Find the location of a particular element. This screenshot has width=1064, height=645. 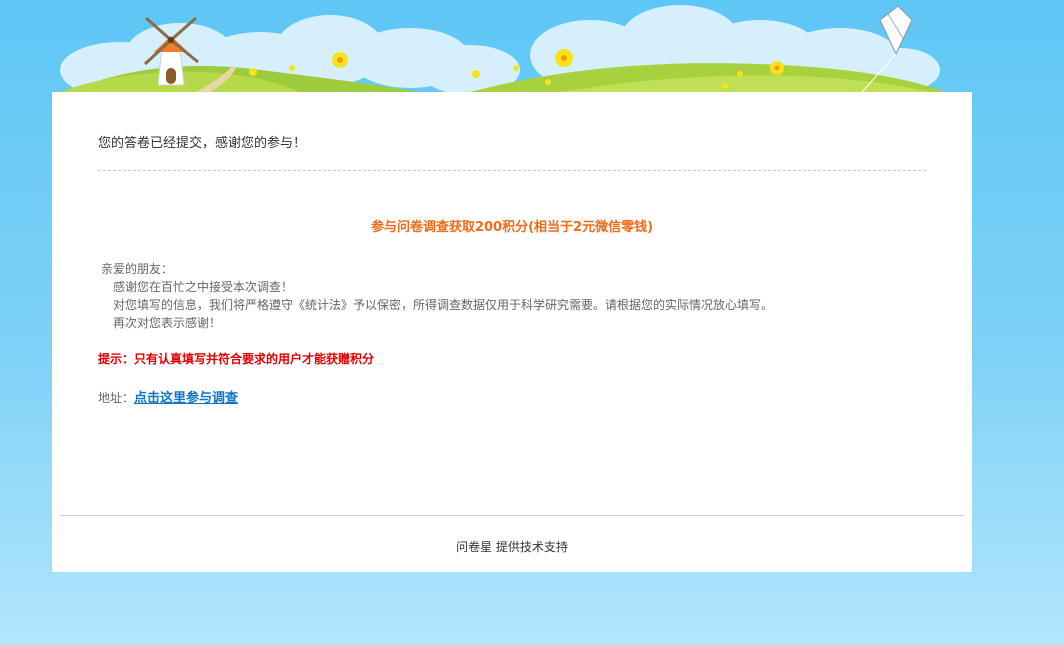

address-label: 地址： is located at coordinates (116, 398).